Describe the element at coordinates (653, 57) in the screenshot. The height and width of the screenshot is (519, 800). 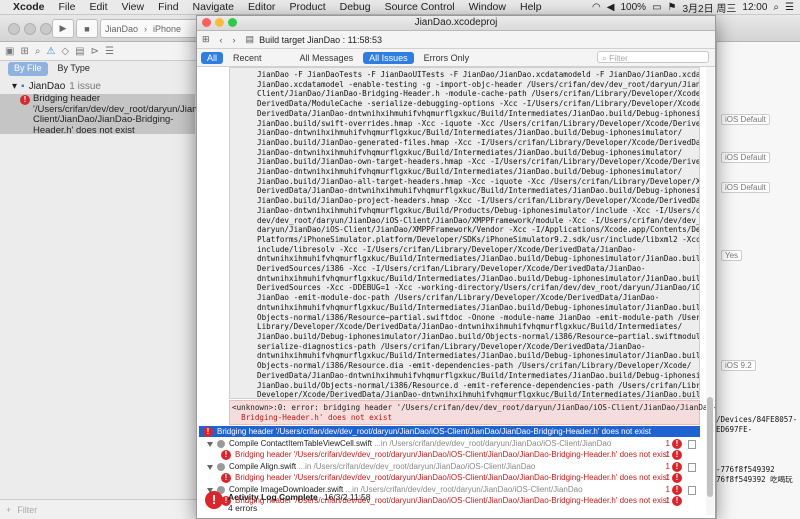
I see `log-filter-field: ⌕ Filter` at that location.